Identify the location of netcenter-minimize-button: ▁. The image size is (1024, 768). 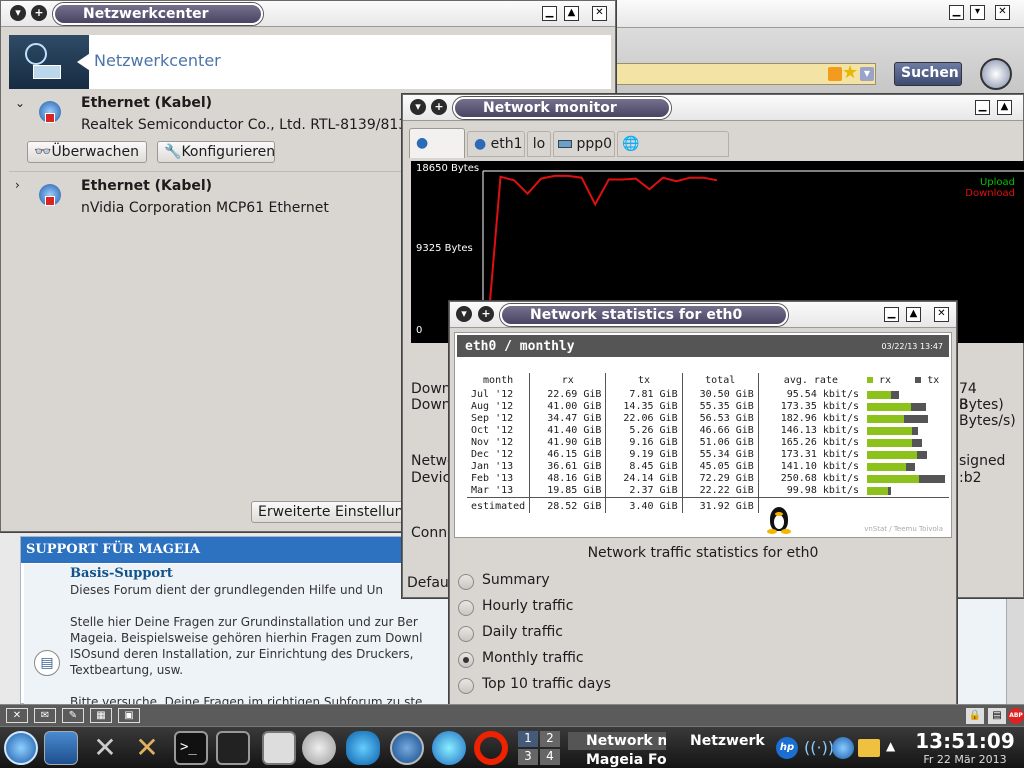
(549, 13).